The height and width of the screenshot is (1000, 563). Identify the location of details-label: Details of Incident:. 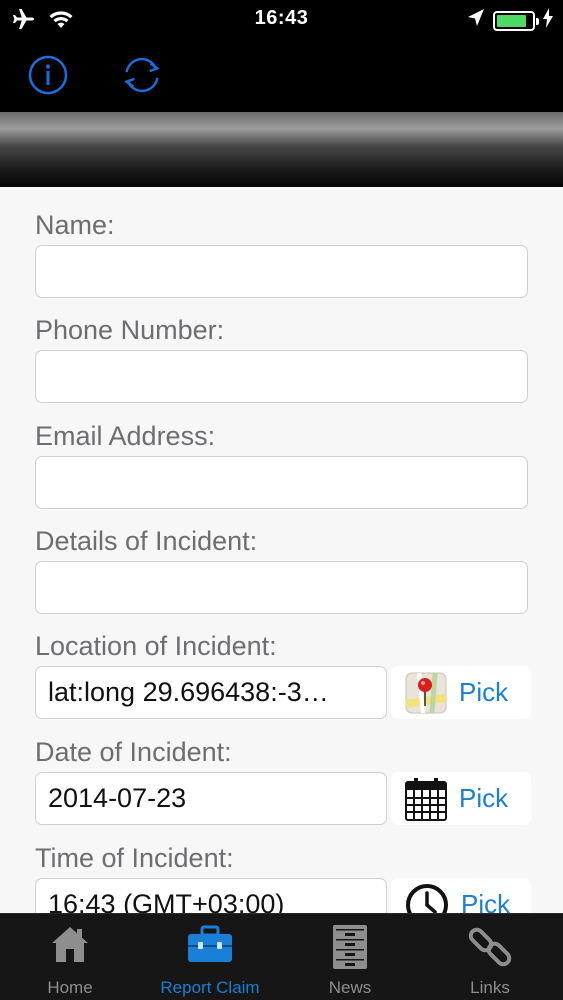
(146, 541).